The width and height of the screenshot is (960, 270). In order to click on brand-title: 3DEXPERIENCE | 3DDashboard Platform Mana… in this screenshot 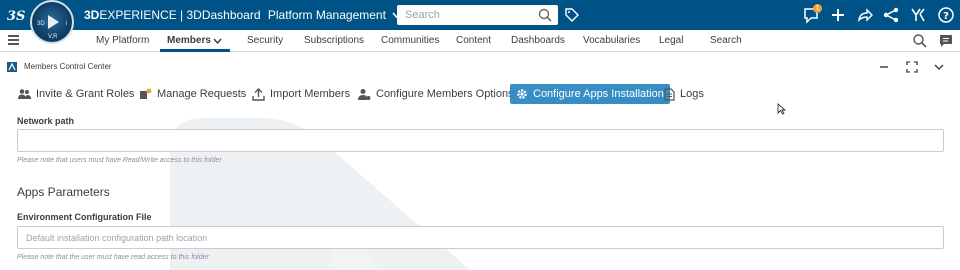, I will do `click(242, 15)`.